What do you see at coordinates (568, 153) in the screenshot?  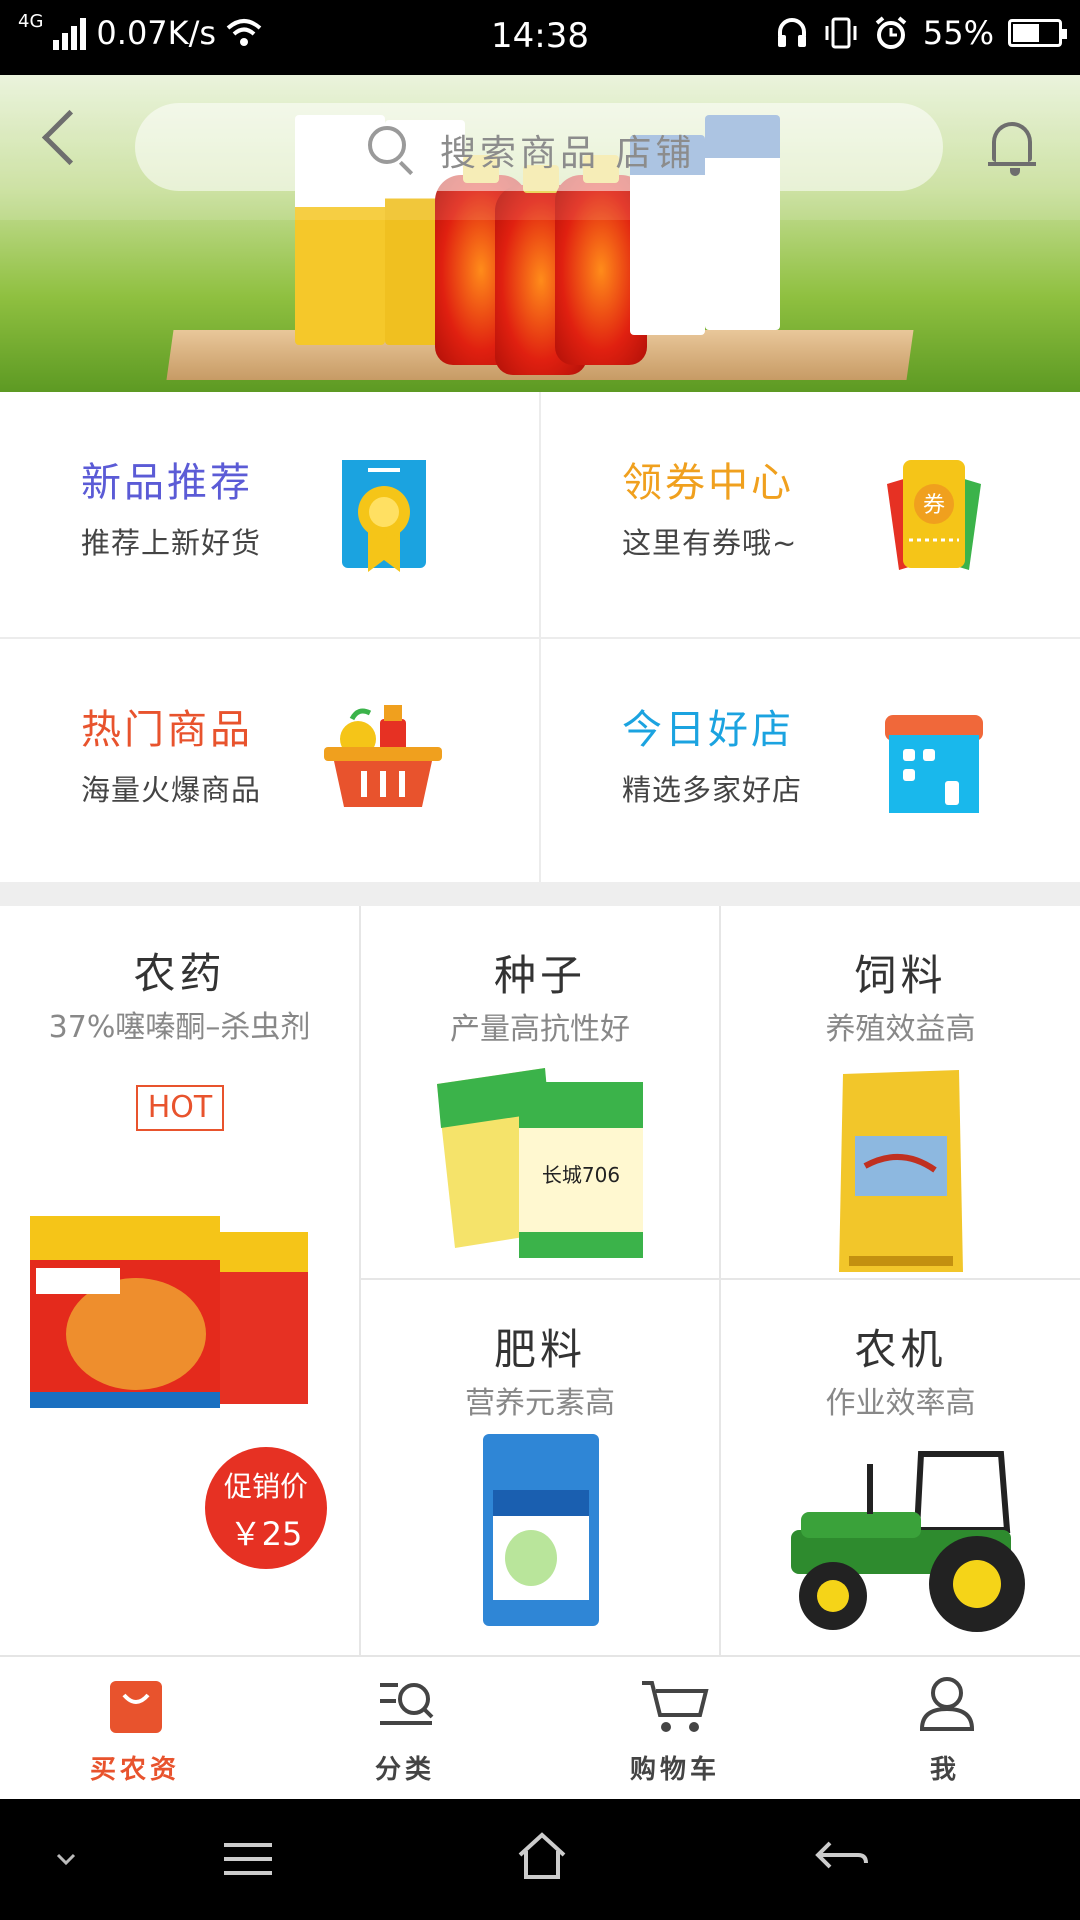 I see `search-placeholder: 搜索商品 店铺` at bounding box center [568, 153].